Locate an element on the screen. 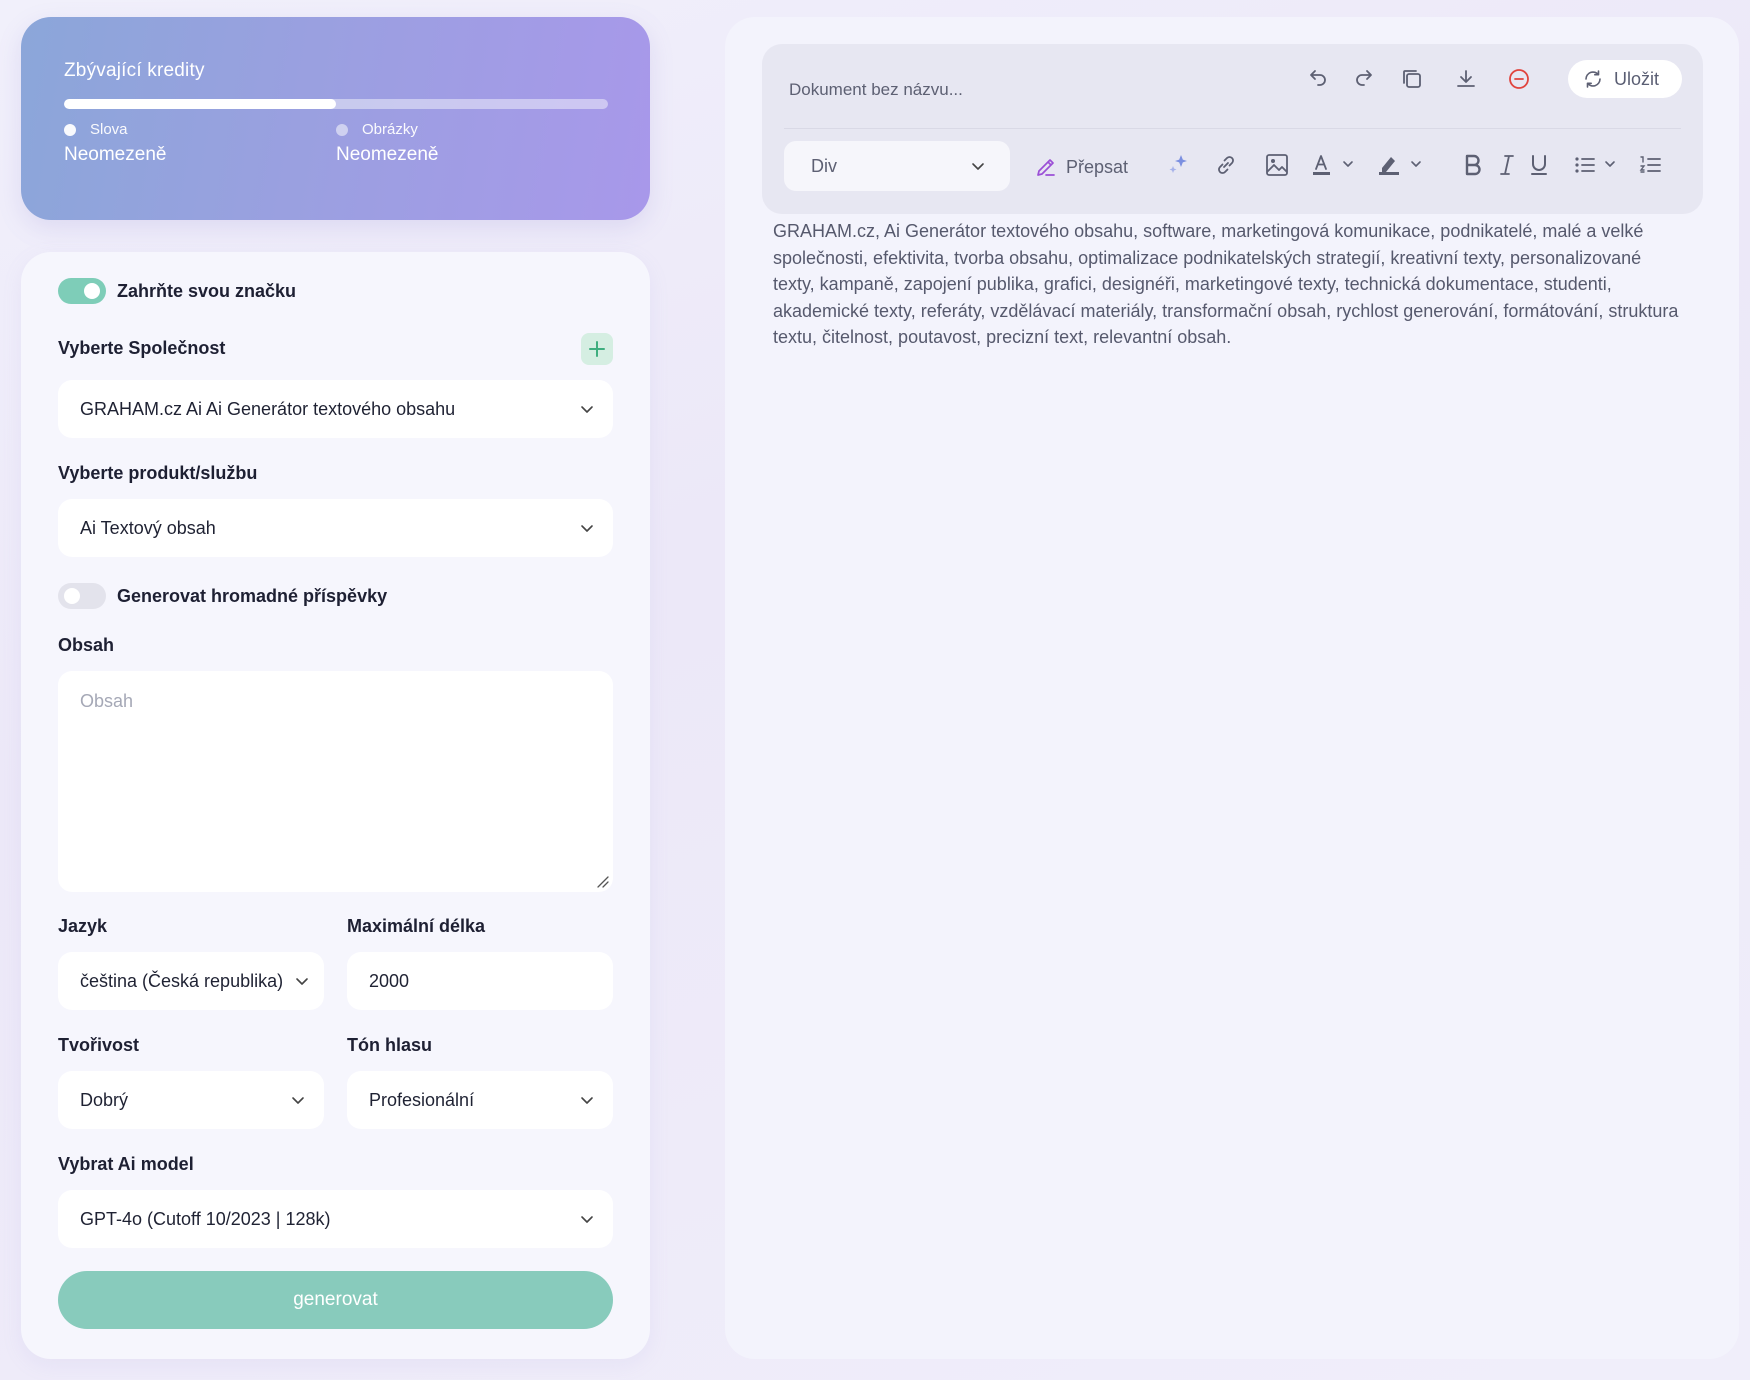 The image size is (1750, 1380). image-icon is located at coordinates (1277, 165).